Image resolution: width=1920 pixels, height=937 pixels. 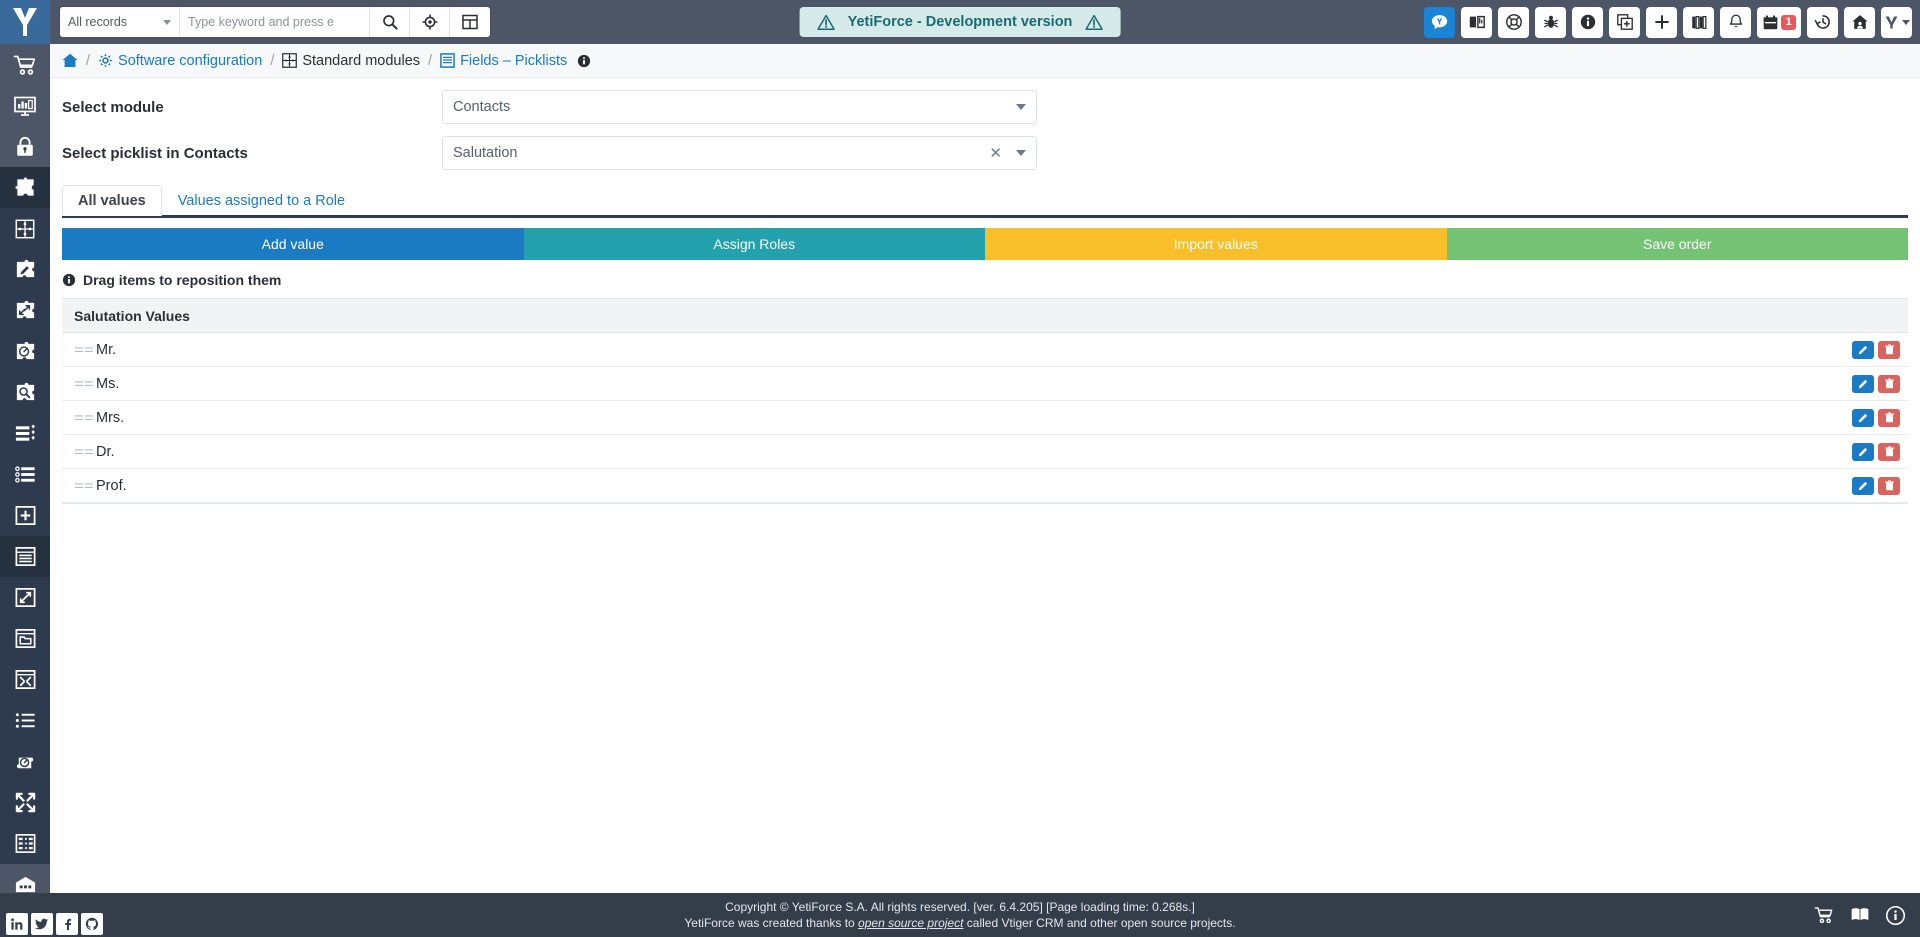 I want to click on sidebar-item-cart, so click(x=25, y=64).